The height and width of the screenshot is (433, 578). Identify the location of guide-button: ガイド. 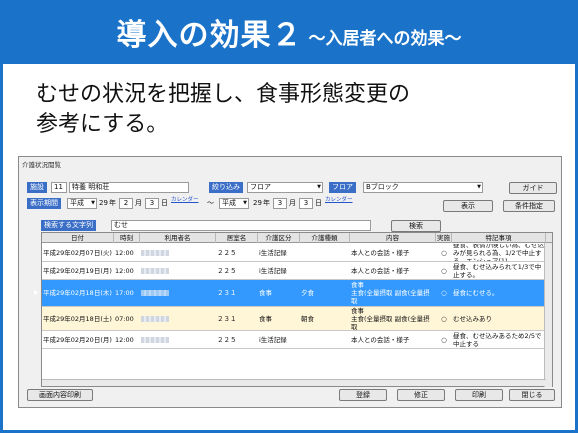
(533, 188).